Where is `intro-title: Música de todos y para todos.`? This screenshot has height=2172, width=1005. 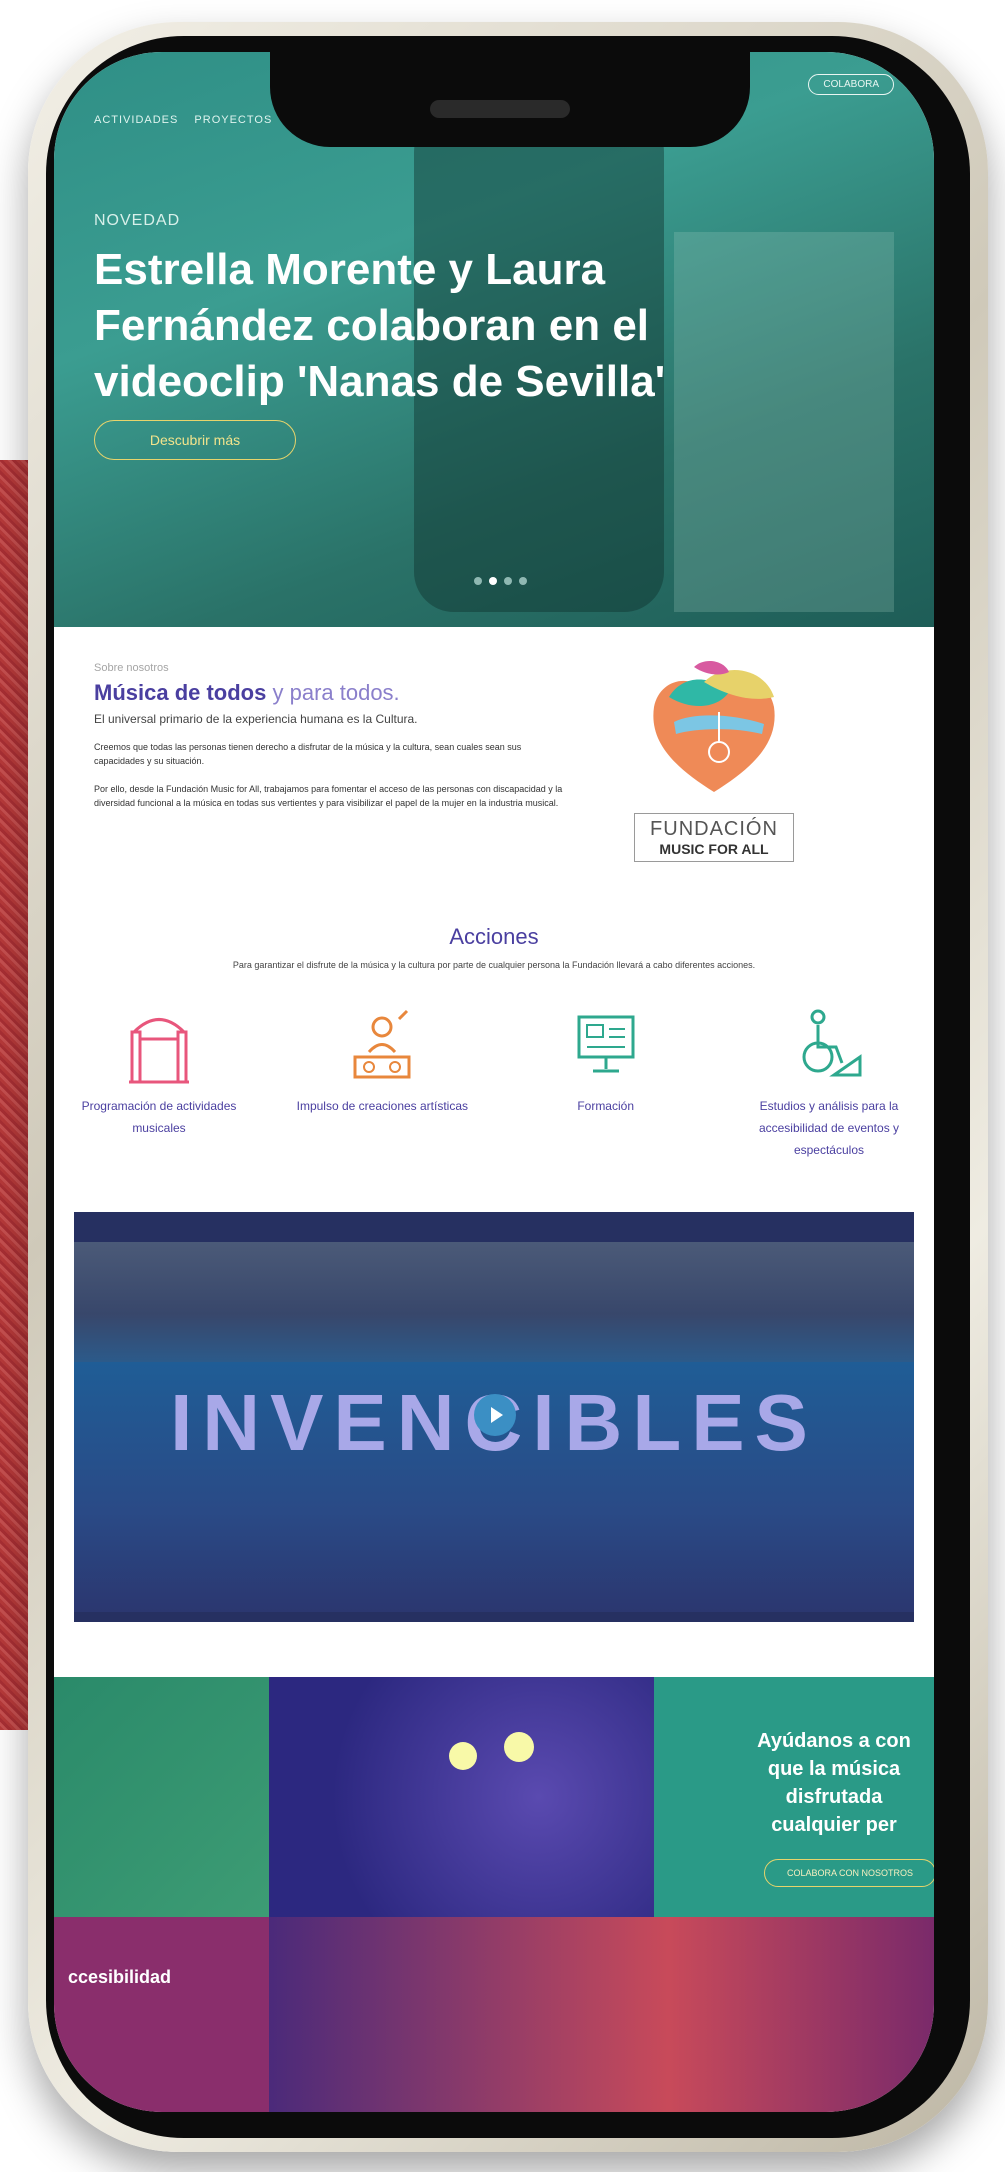 intro-title: Música de todos y para todos. is located at coordinates (334, 693).